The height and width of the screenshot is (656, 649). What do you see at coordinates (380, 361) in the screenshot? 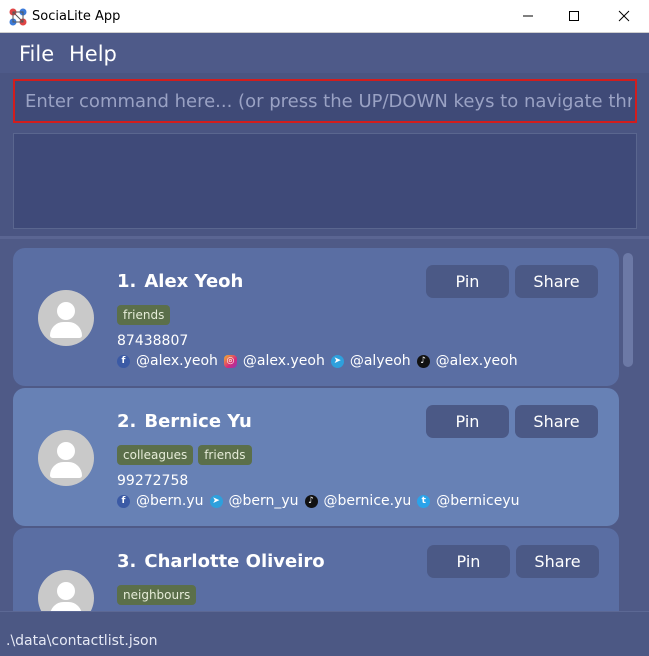
I see `telegram-handle: @alyeoh` at bounding box center [380, 361].